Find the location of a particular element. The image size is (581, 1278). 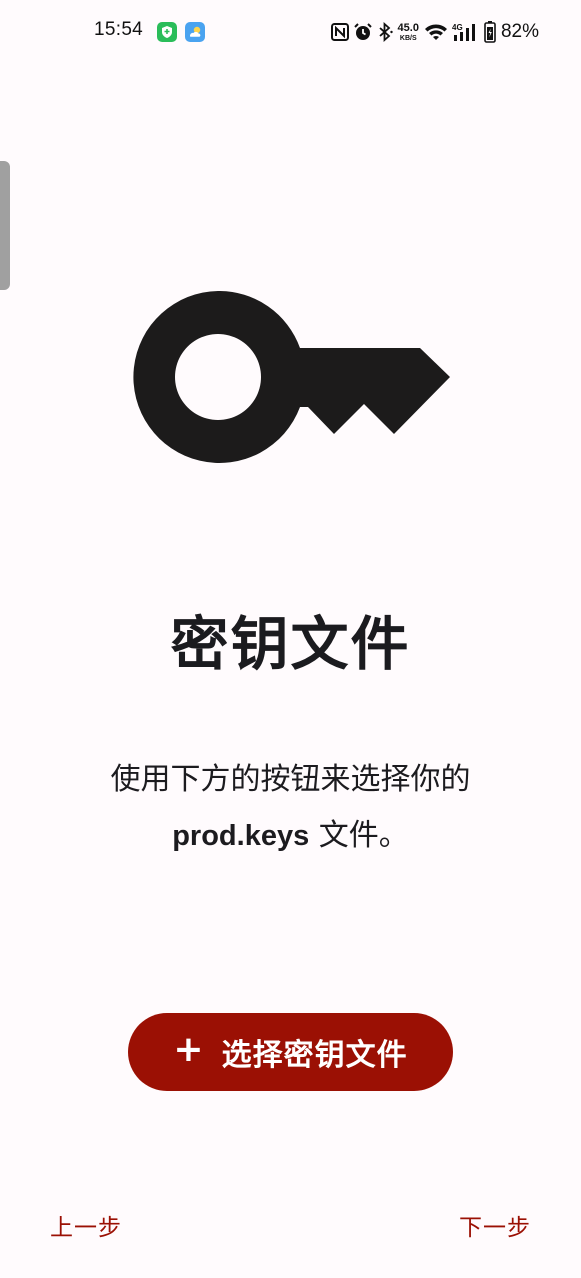

network-type-label: 4G is located at coordinates (457, 27).